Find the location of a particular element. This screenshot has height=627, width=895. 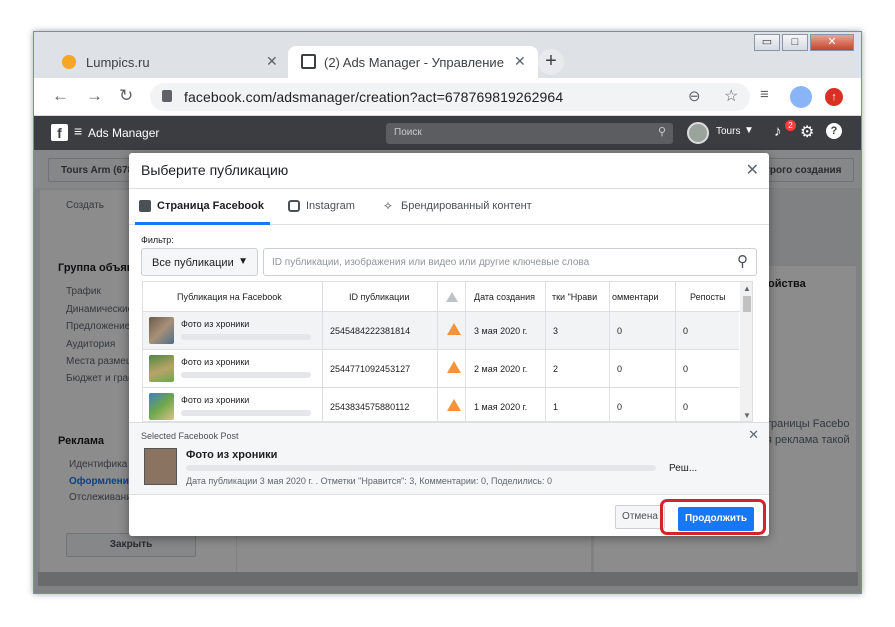

tab-lumpics: Lumpics.ru ✕ is located at coordinates (168, 62).